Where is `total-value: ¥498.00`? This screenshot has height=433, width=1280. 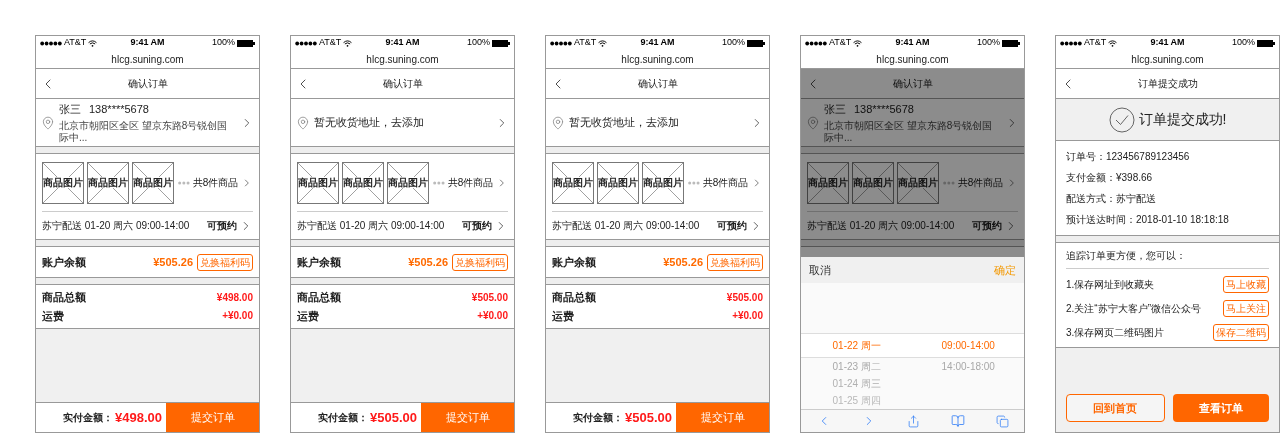
total-value: ¥498.00 is located at coordinates (234, 297).